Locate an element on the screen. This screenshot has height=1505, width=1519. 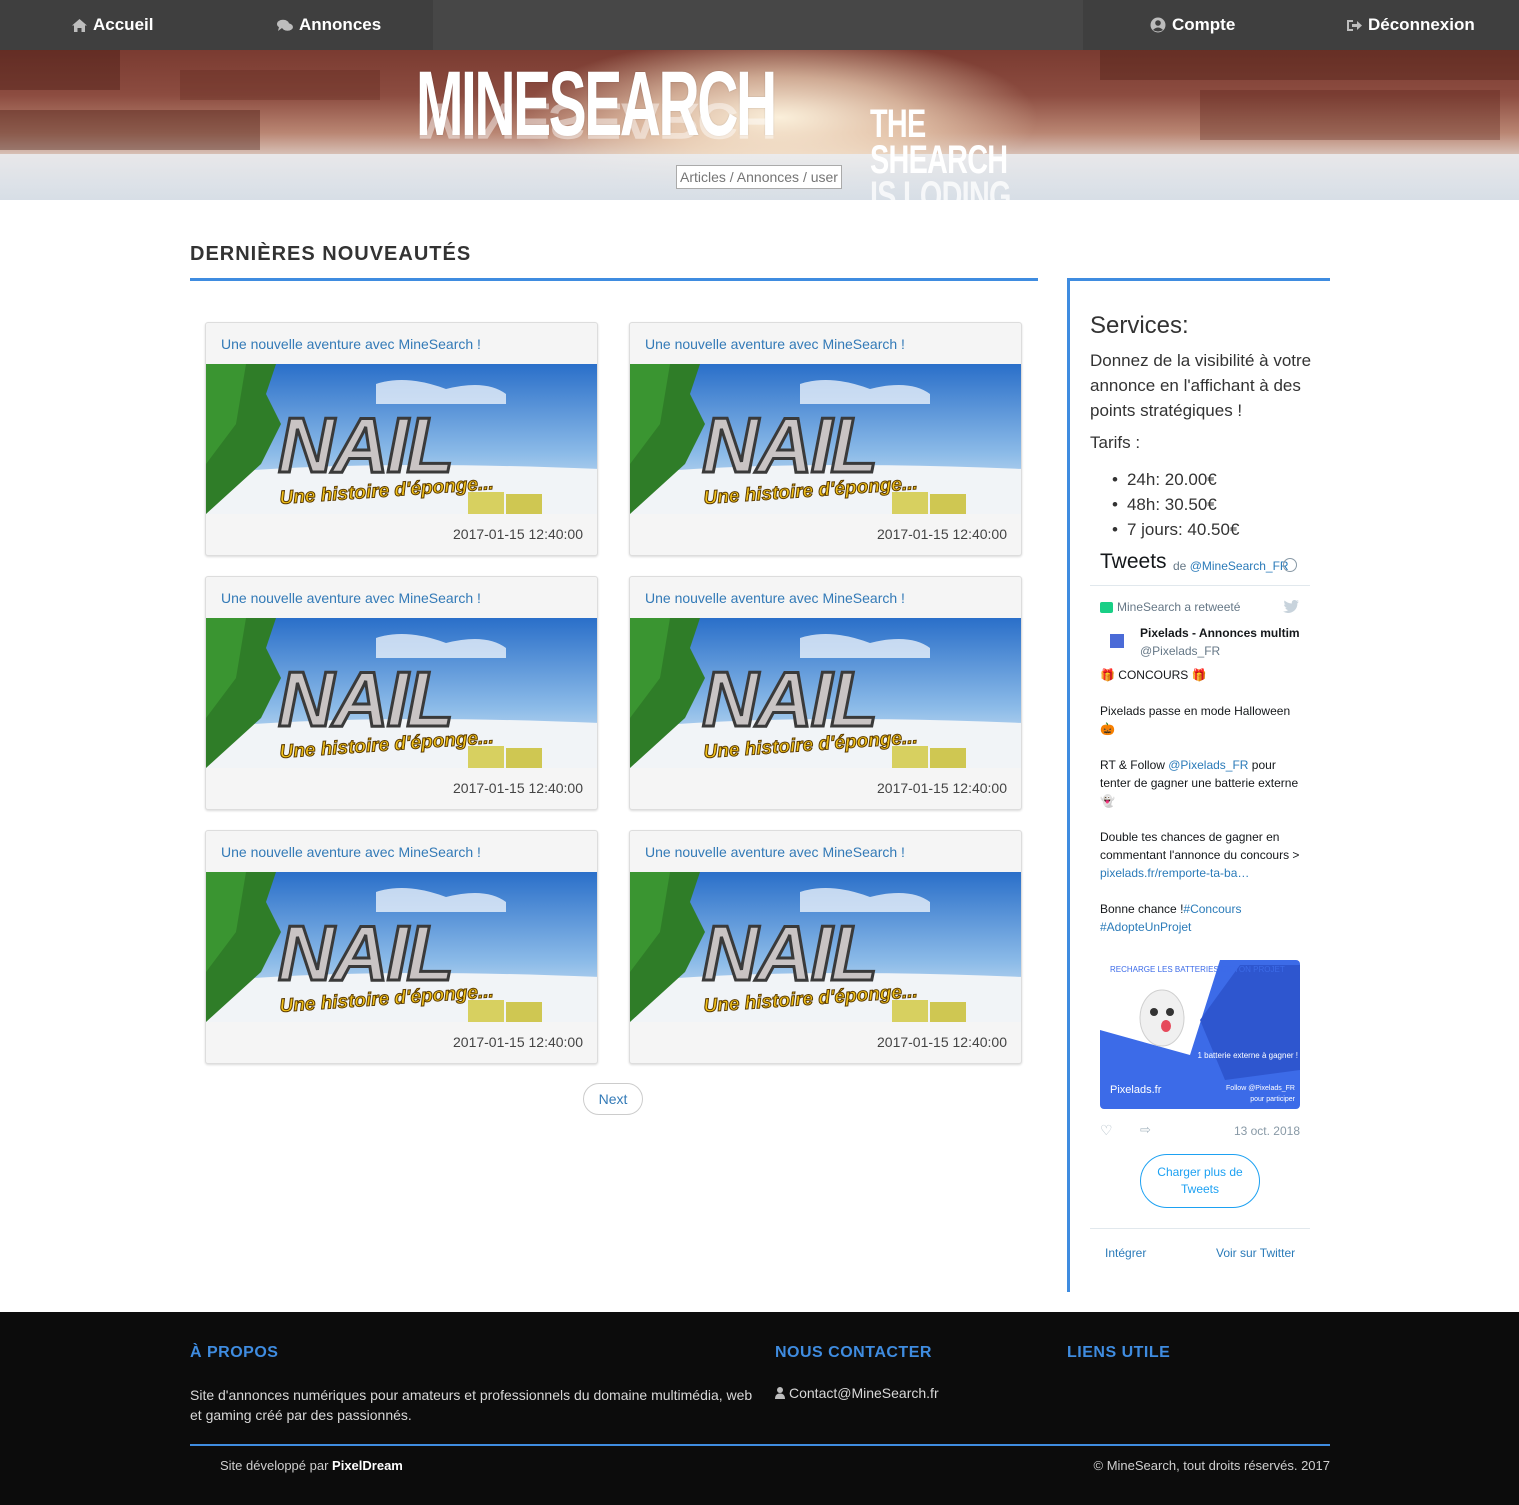
view-on-twitter-link: Voir sur Twitter is located at coordinates (1255, 1253).